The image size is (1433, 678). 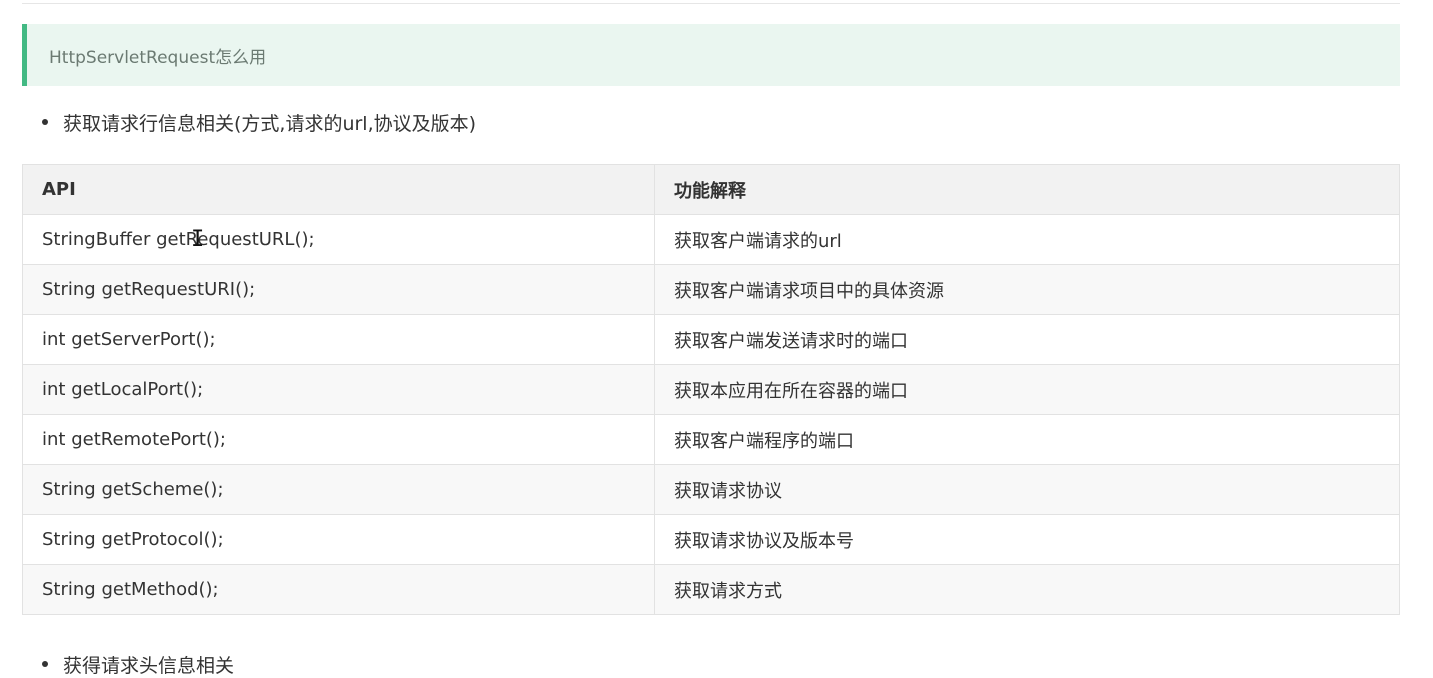 I want to click on tip-text: HttpServletRequest怎么用, so click(x=158, y=57).